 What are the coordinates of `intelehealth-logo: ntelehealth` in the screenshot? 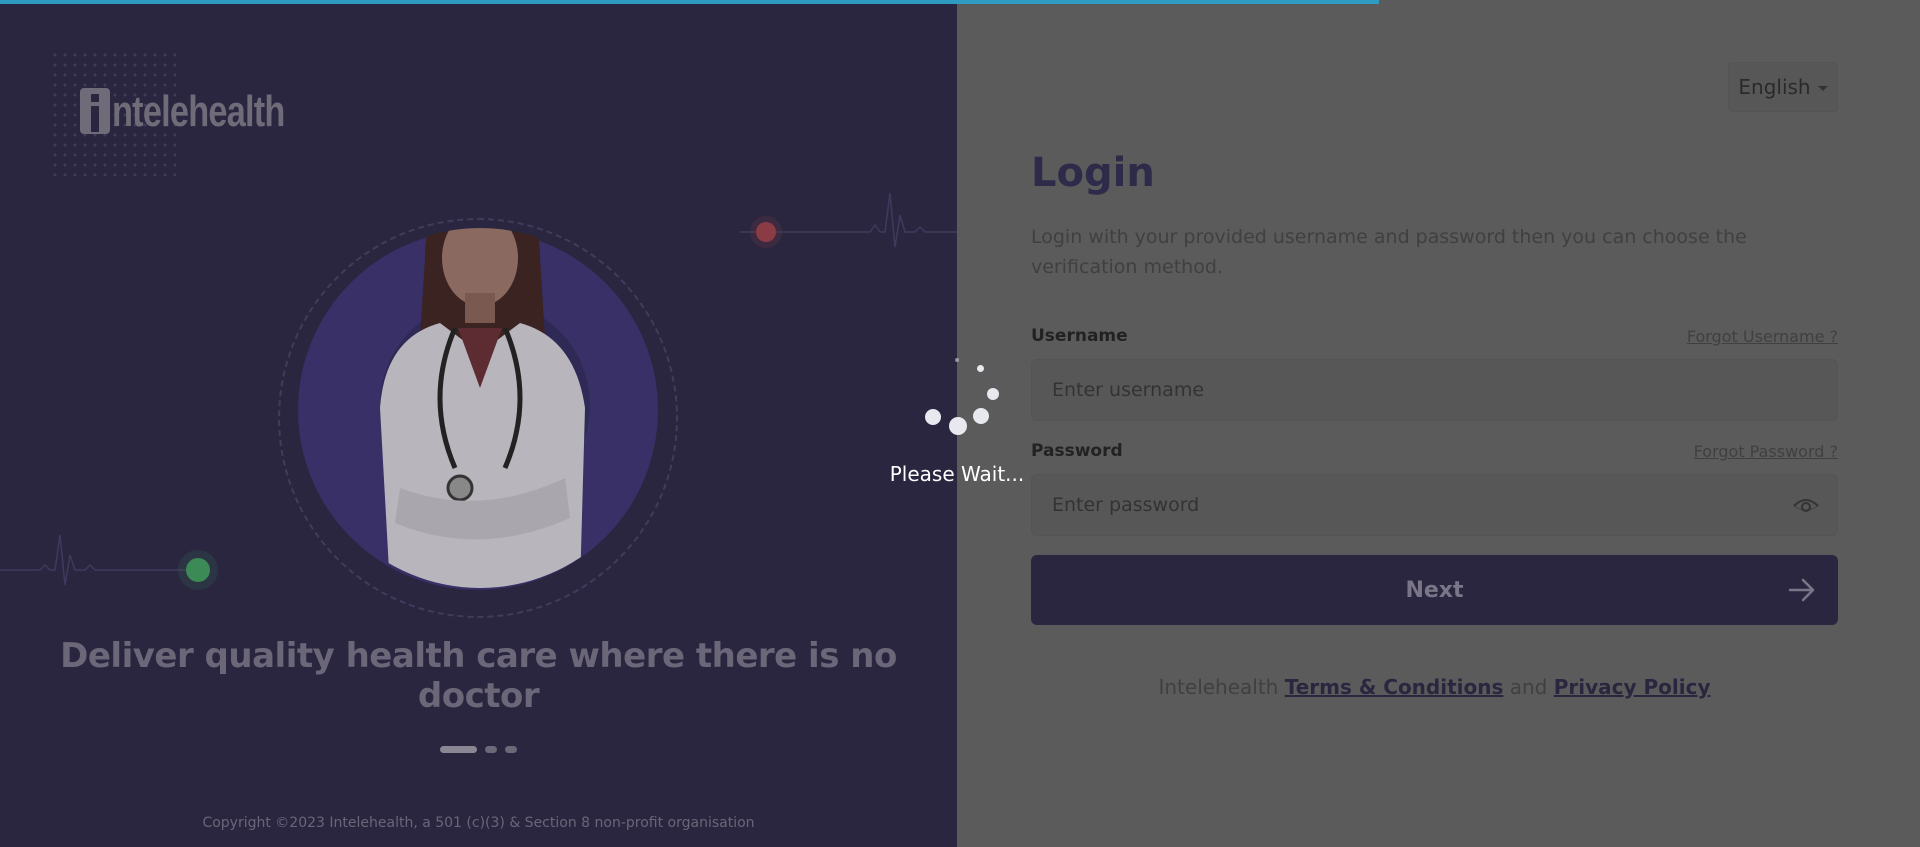 It's located at (206, 111).